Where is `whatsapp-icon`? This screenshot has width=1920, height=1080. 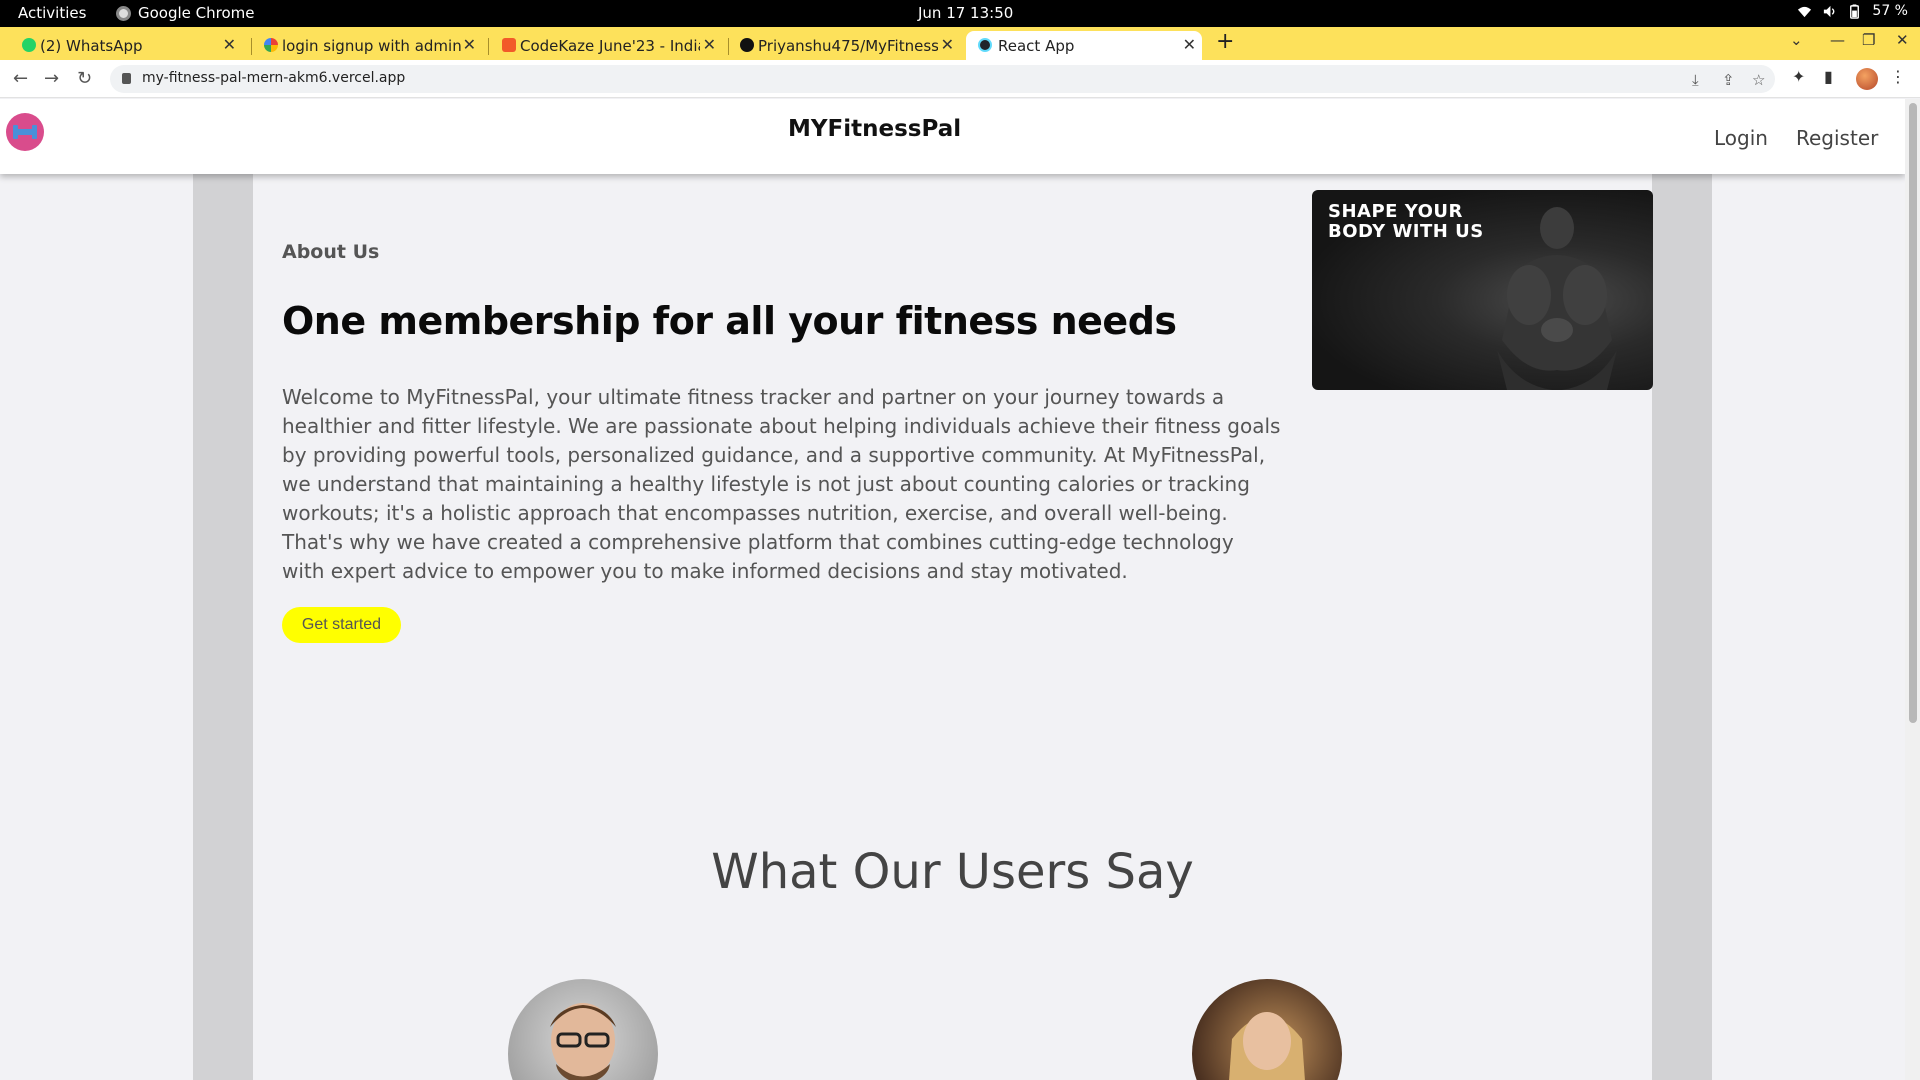 whatsapp-icon is located at coordinates (29, 45).